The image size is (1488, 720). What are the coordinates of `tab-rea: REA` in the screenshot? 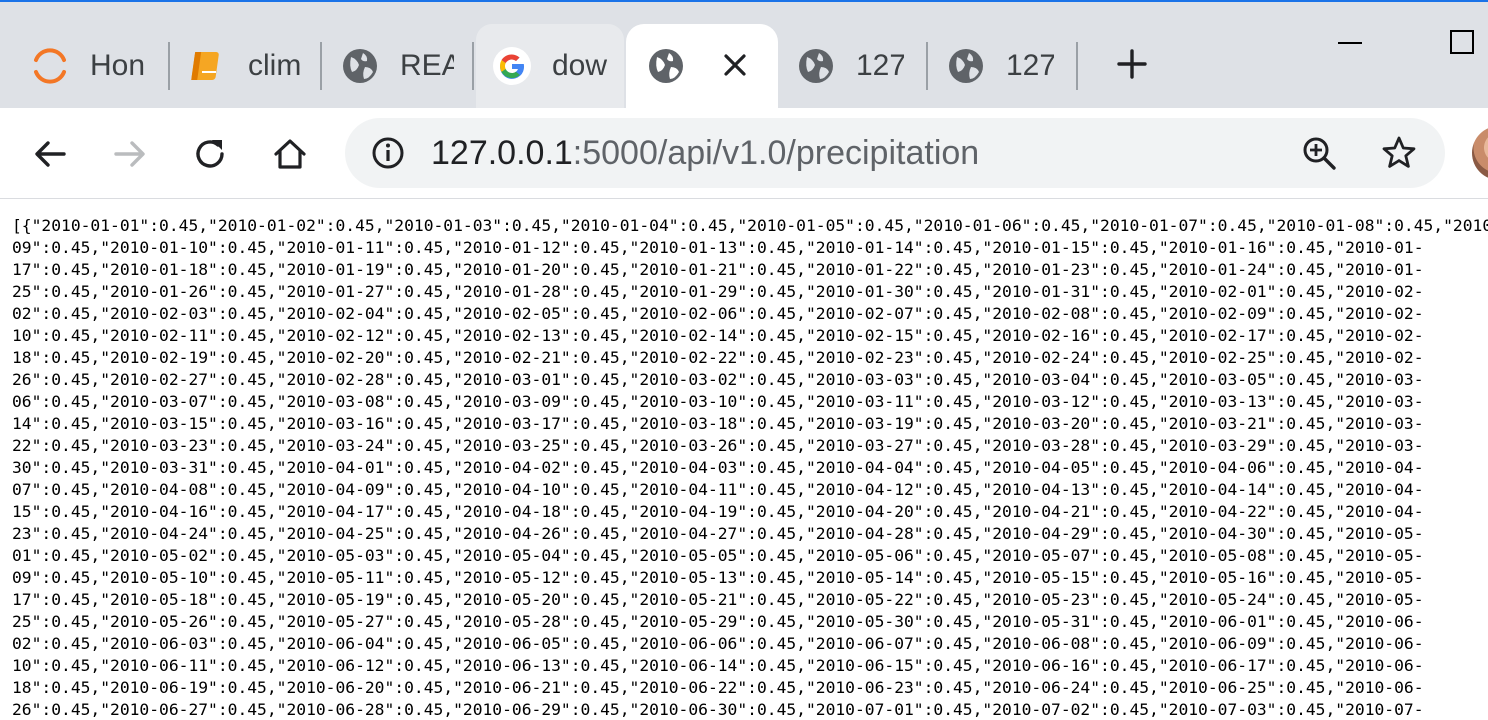 It's located at (397, 66).